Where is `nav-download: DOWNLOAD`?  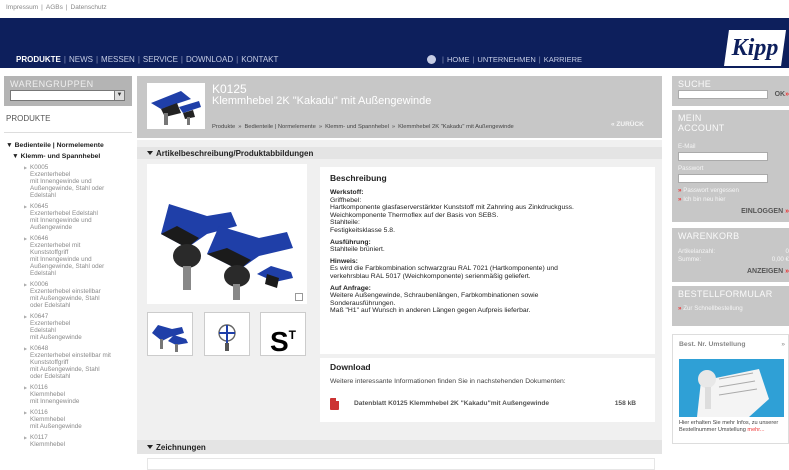 nav-download: DOWNLOAD is located at coordinates (209, 59).